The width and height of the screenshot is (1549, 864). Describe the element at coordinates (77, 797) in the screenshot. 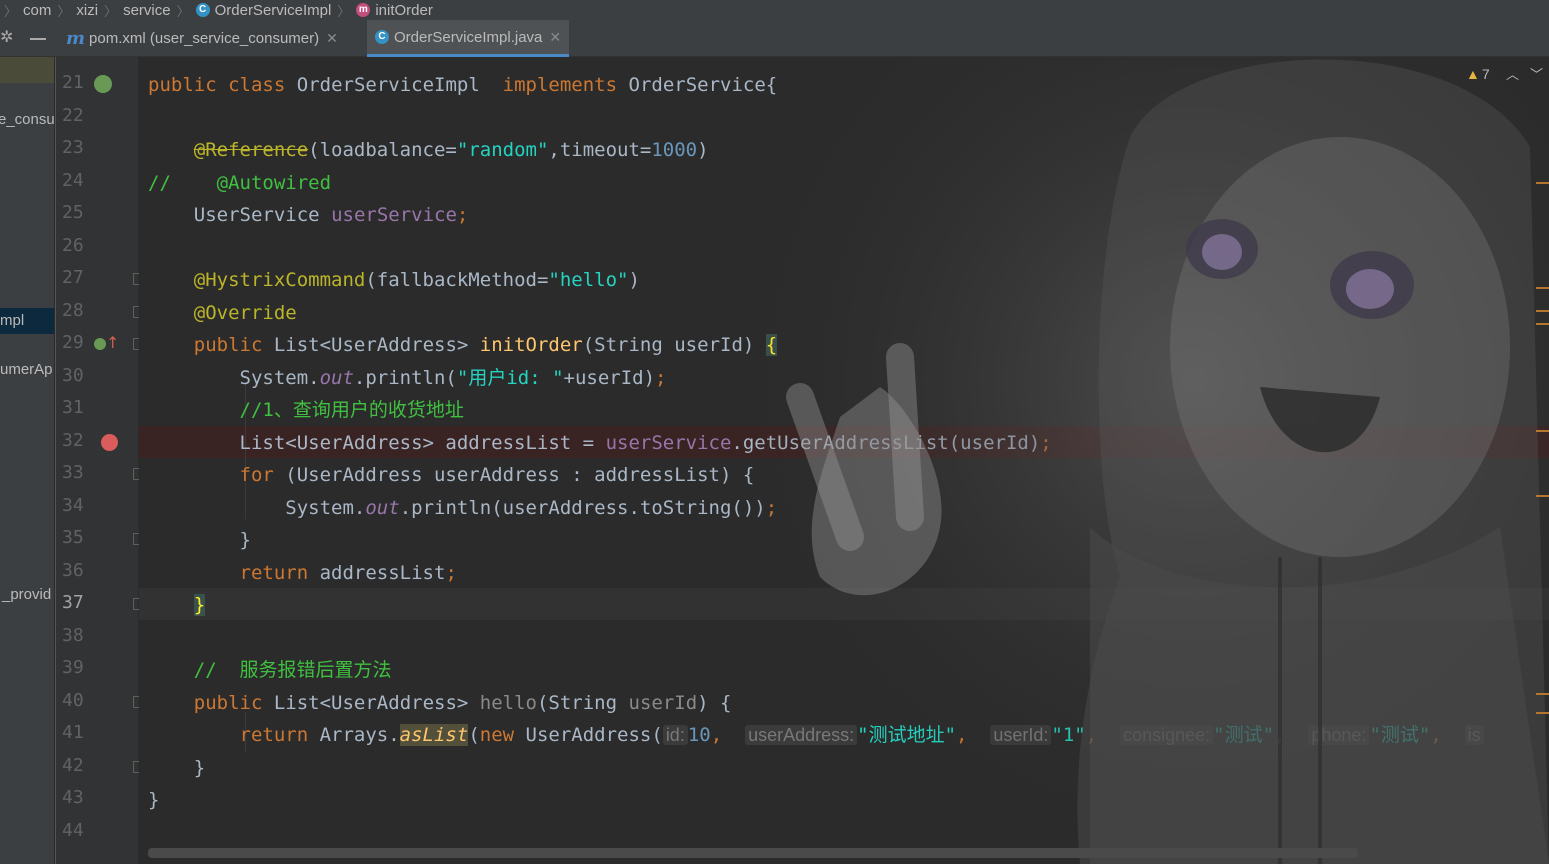

I see `line-number: 43` at that location.